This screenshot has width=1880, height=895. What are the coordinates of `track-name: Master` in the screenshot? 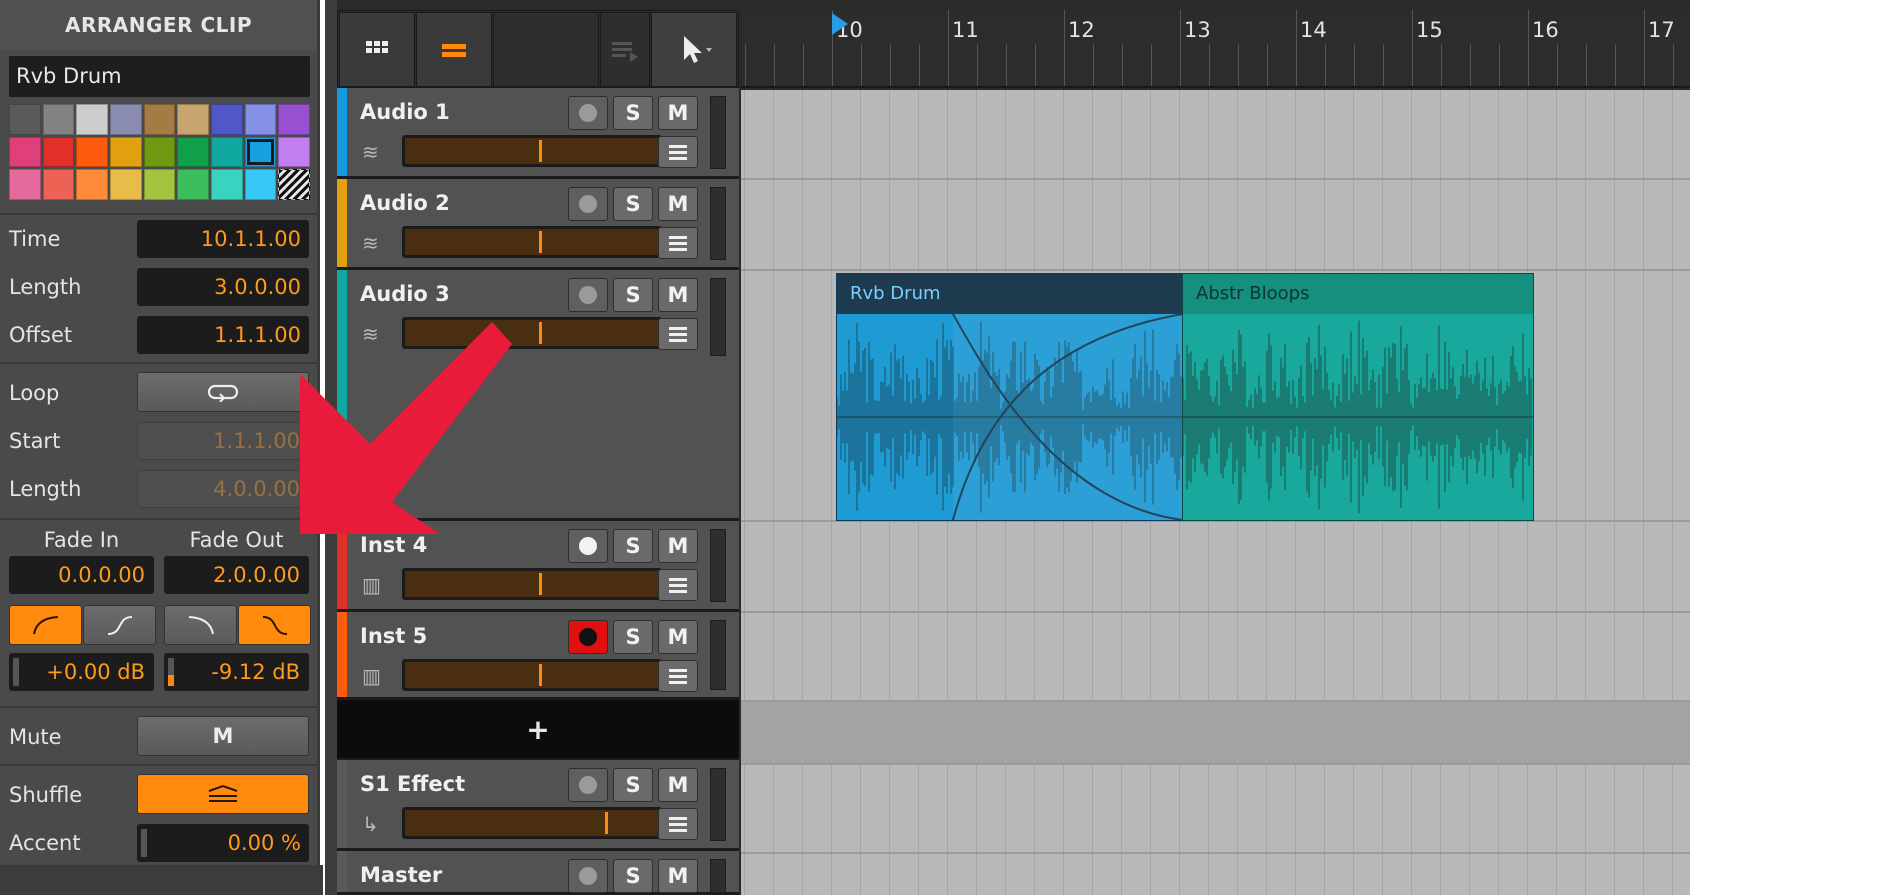 It's located at (401, 875).